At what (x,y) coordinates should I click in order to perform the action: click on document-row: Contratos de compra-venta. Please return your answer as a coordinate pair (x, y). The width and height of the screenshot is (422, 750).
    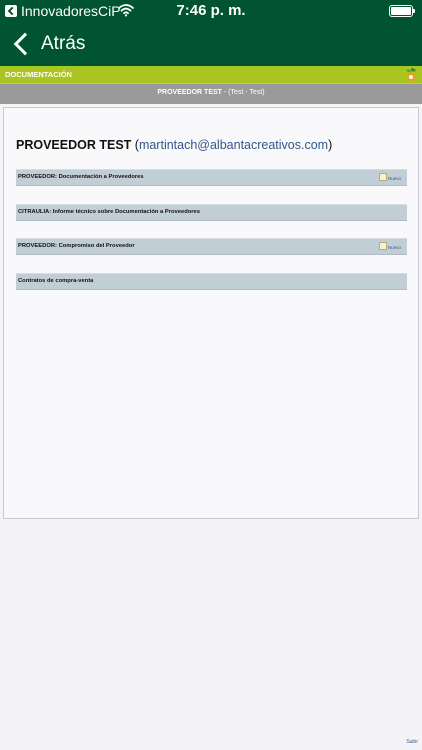
    Looking at the image, I should click on (211, 281).